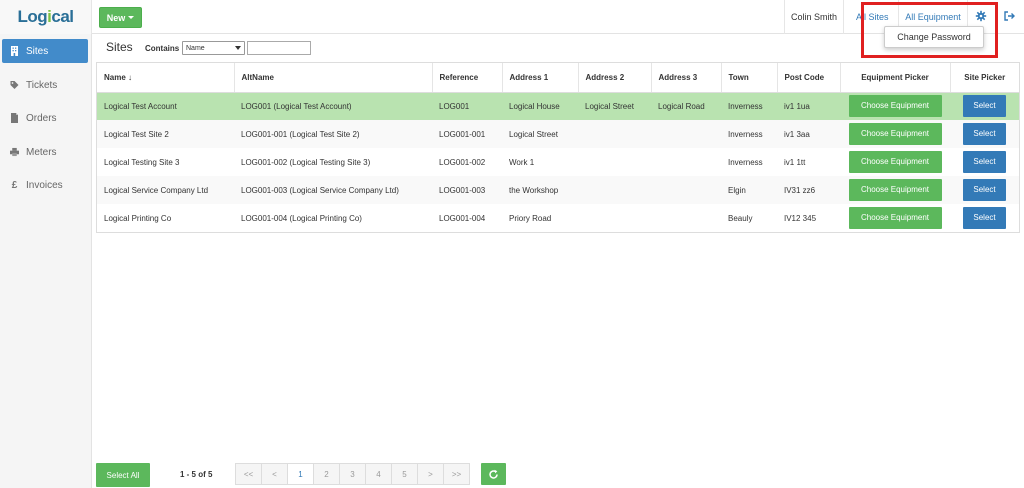 The image size is (1024, 488). I want to click on new-button: New, so click(120, 17).